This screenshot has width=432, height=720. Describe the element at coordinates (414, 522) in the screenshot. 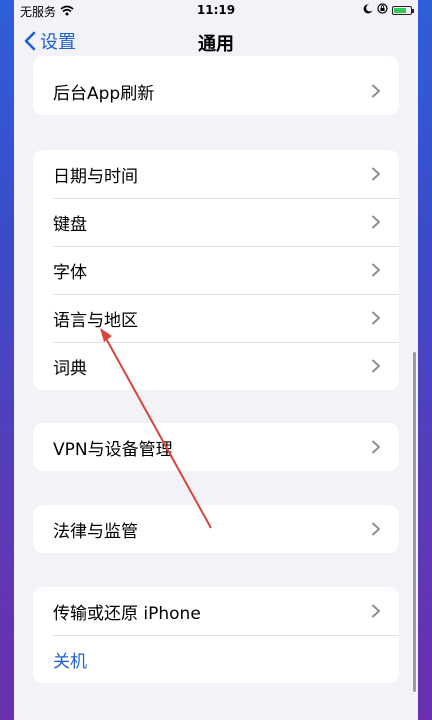

I see `scroll-indicator` at that location.